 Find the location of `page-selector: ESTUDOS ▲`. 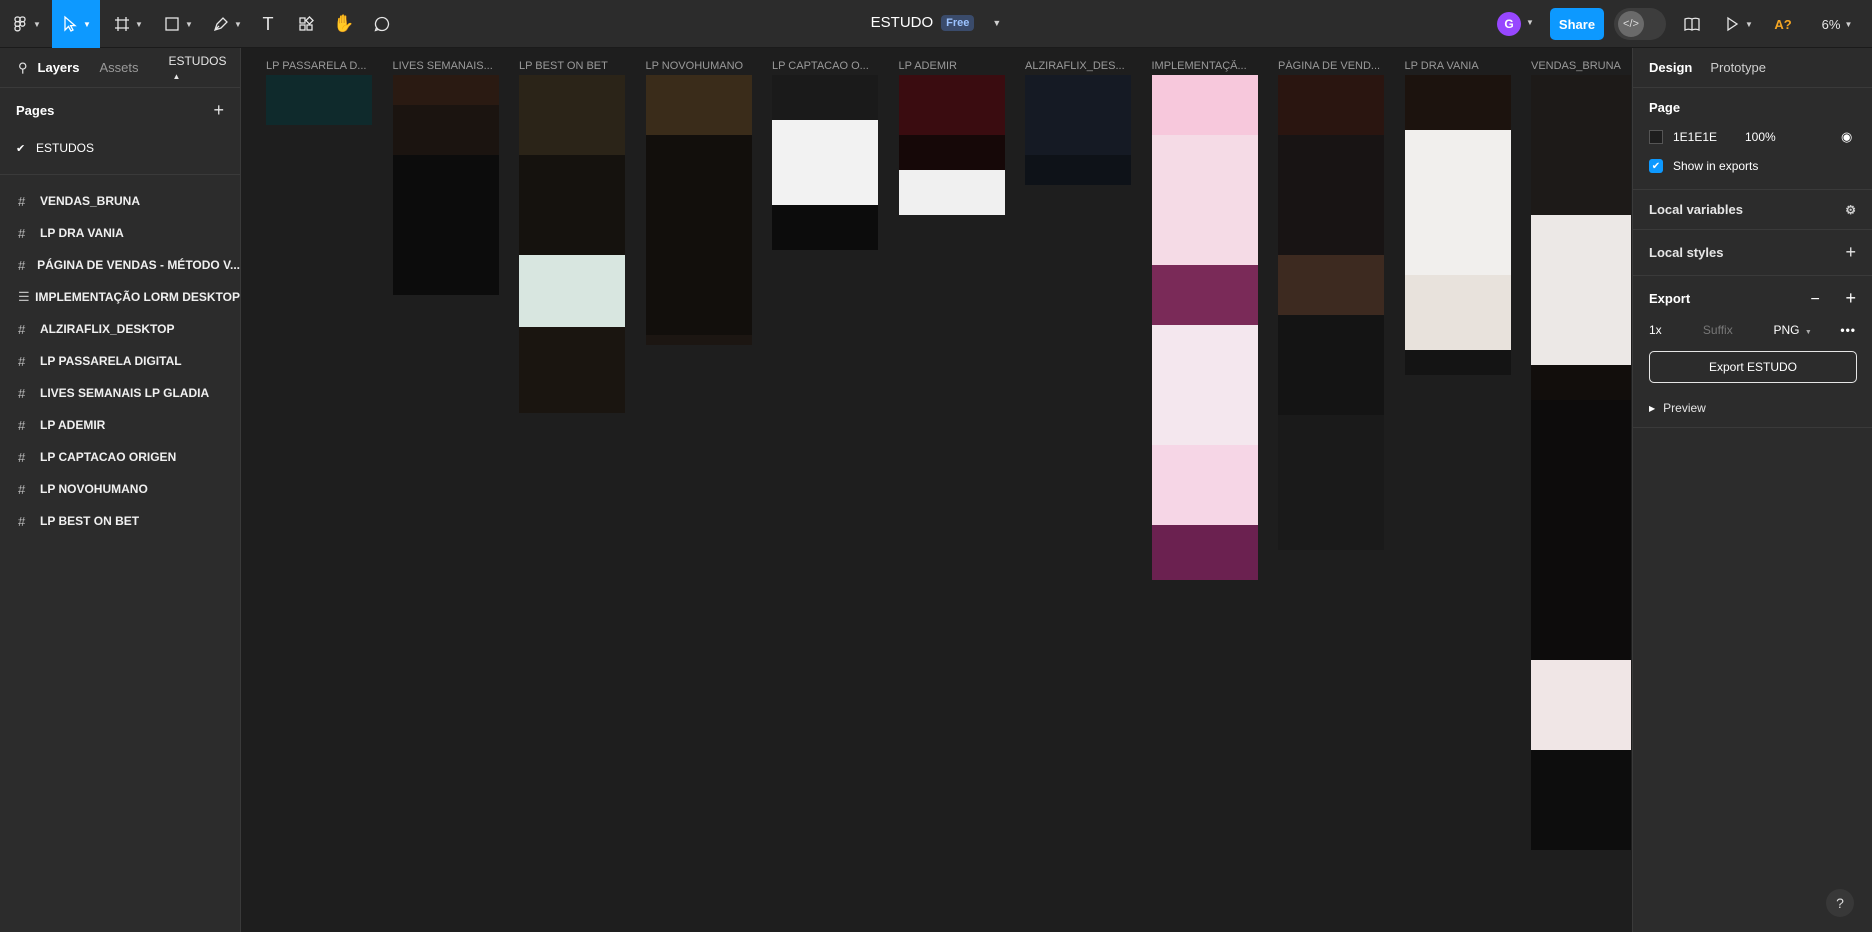

page-selector: ESTUDOS ▲ is located at coordinates (204, 68).